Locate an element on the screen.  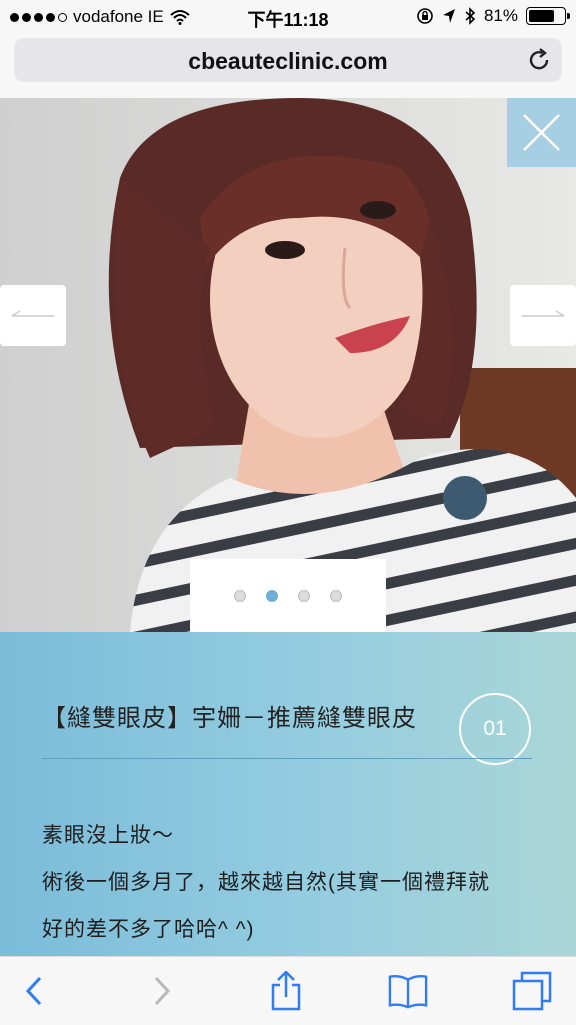
browser-address-bar-area: cbeauteclinic.com is located at coordinates (288, 66).